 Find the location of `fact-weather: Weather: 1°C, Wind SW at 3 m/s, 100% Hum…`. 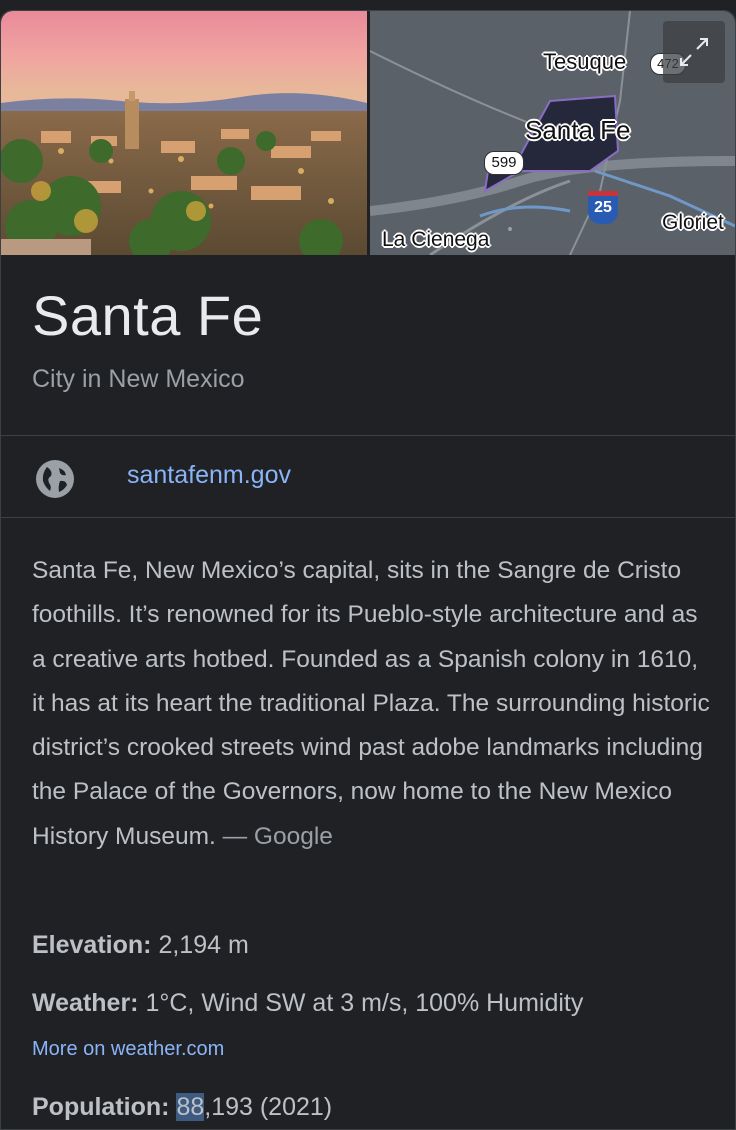

fact-weather: Weather: 1°C, Wind SW at 3 m/s, 100% Hum… is located at coordinates (307, 1003).